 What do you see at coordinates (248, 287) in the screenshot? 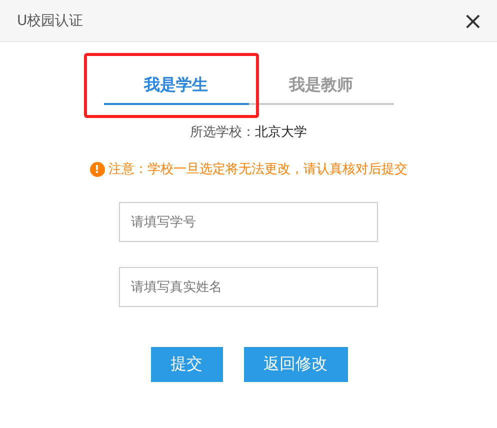
I see `input-field: 请填写真实姓名` at bounding box center [248, 287].